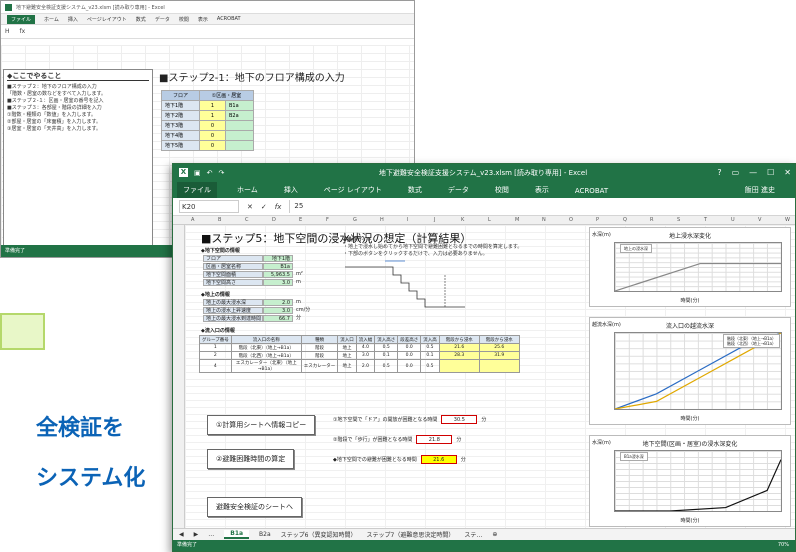 The height and width of the screenshot is (552, 796). What do you see at coordinates (365, 355) in the screenshot?
I see `table-cell: 3.0` at bounding box center [365, 355].